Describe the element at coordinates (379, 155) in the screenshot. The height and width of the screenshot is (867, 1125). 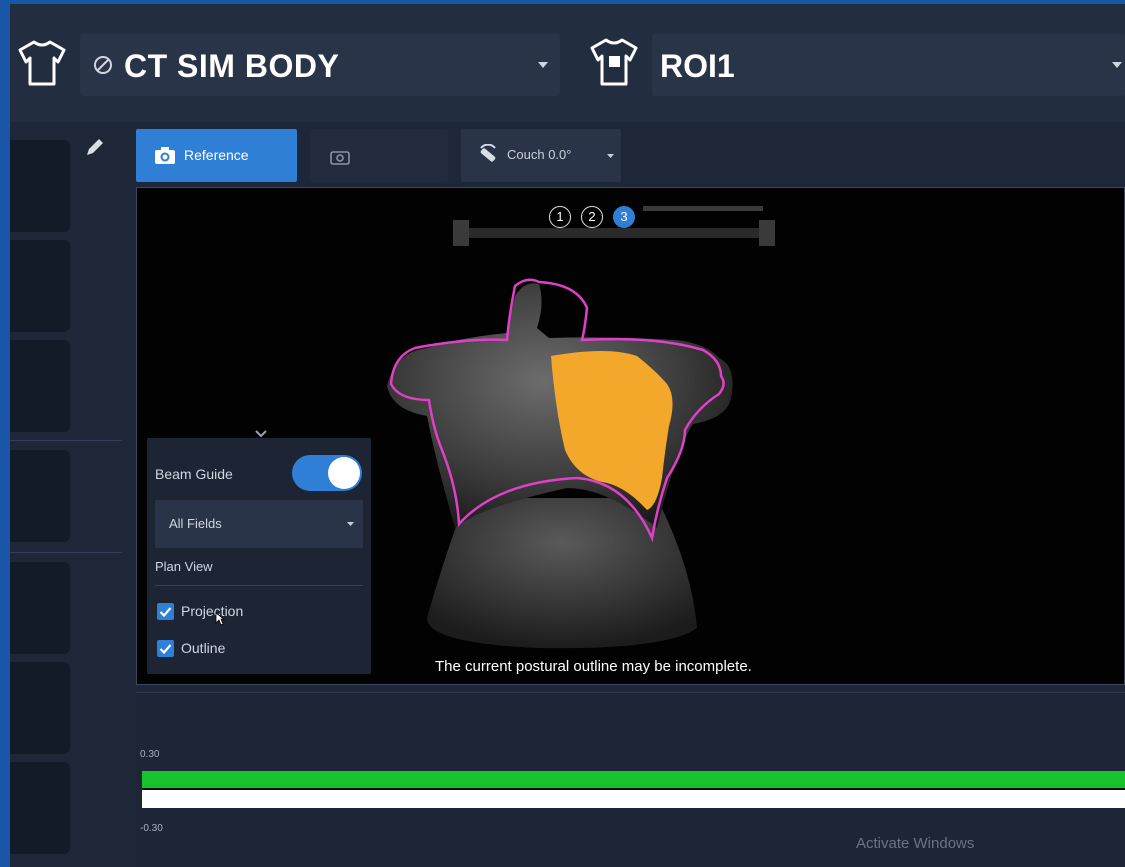
I see `camera-button` at that location.